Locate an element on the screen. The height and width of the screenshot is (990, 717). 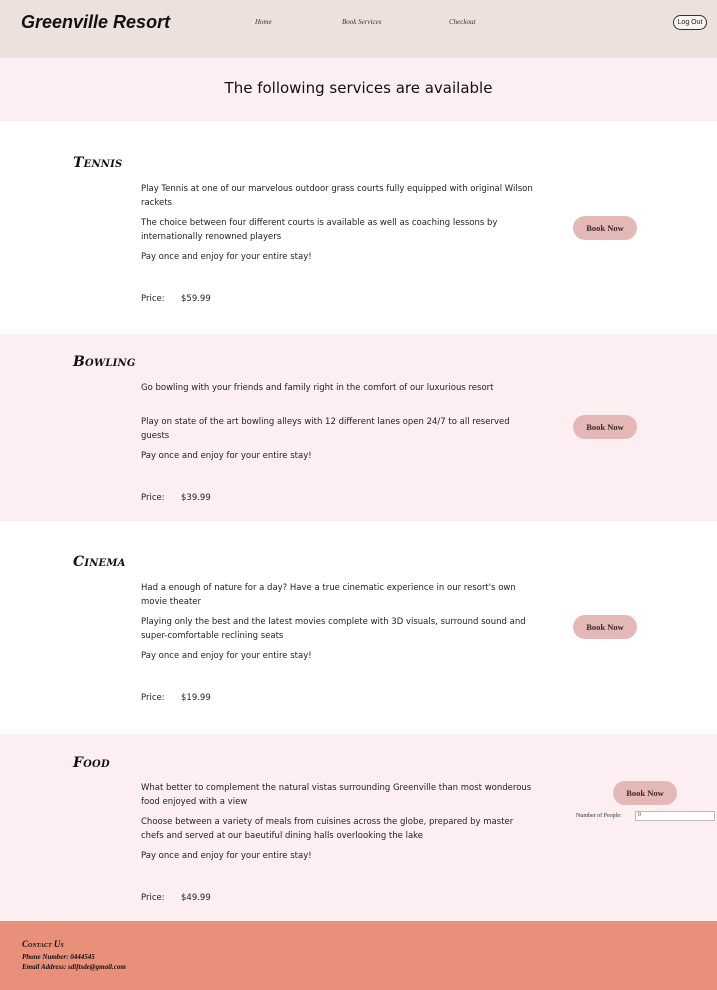
heading-band: The following services are available is located at coordinates (358, 89).